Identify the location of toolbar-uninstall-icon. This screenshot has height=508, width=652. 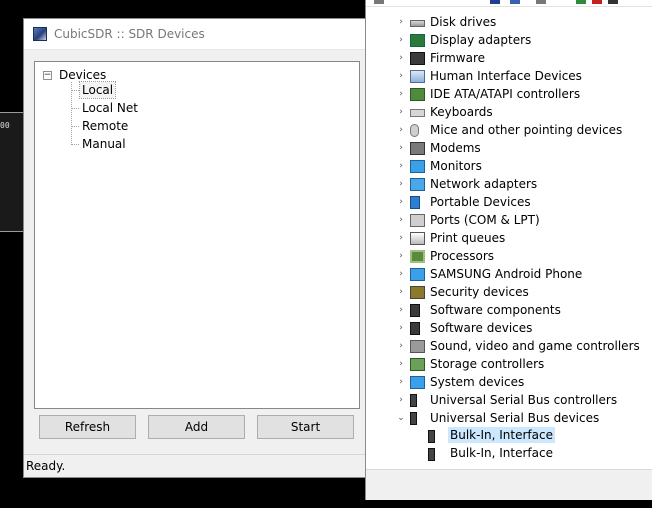
(597, 2).